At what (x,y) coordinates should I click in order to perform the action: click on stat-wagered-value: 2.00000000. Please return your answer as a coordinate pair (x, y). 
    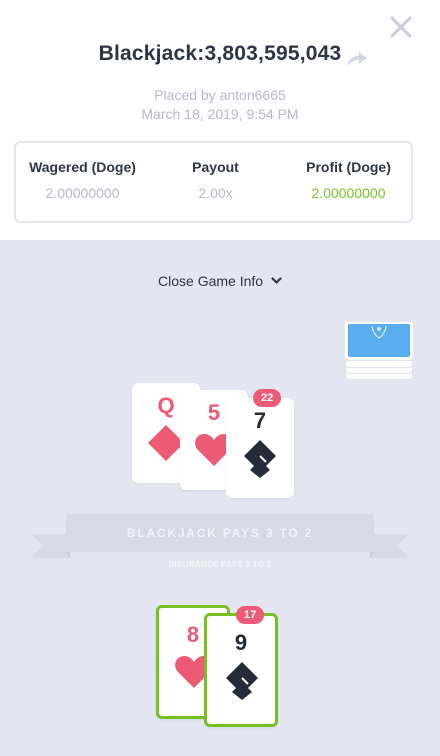
    Looking at the image, I should click on (82, 193).